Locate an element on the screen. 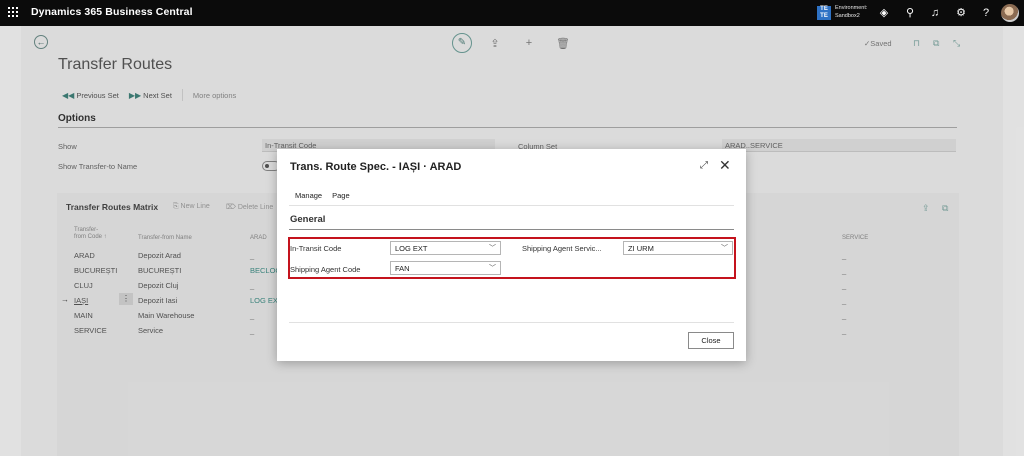  shipping-agent-code-label: Shipping Agent Code is located at coordinates (325, 269).